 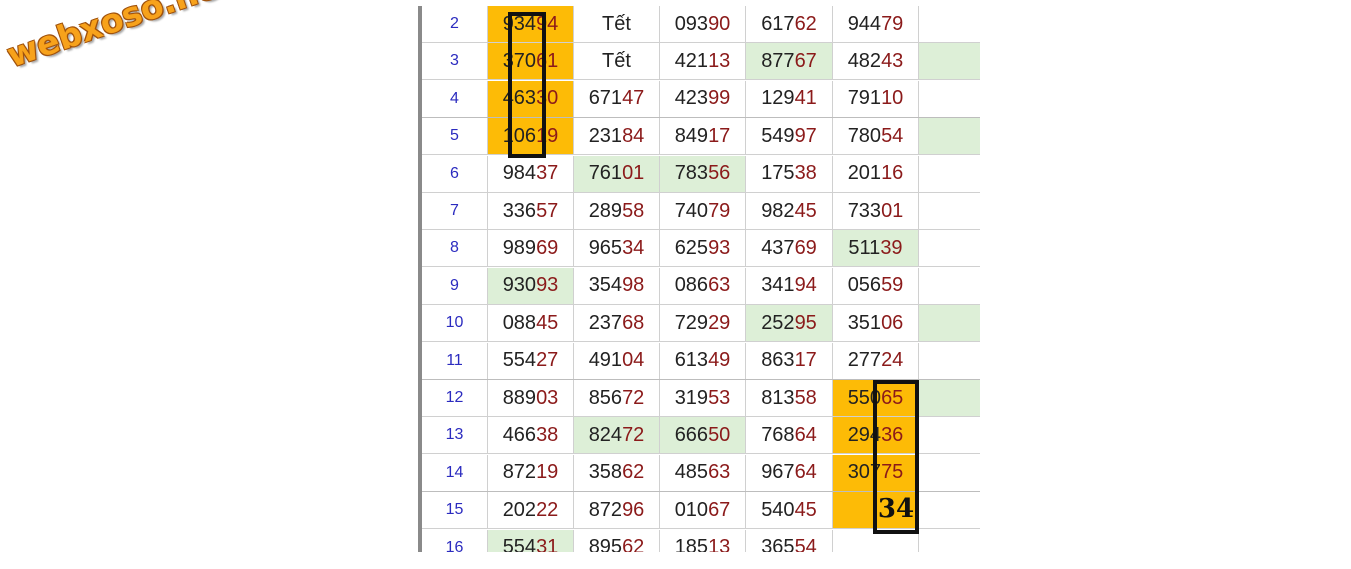 What do you see at coordinates (617, 174) in the screenshot?
I see `result-cell: 761 01` at bounding box center [617, 174].